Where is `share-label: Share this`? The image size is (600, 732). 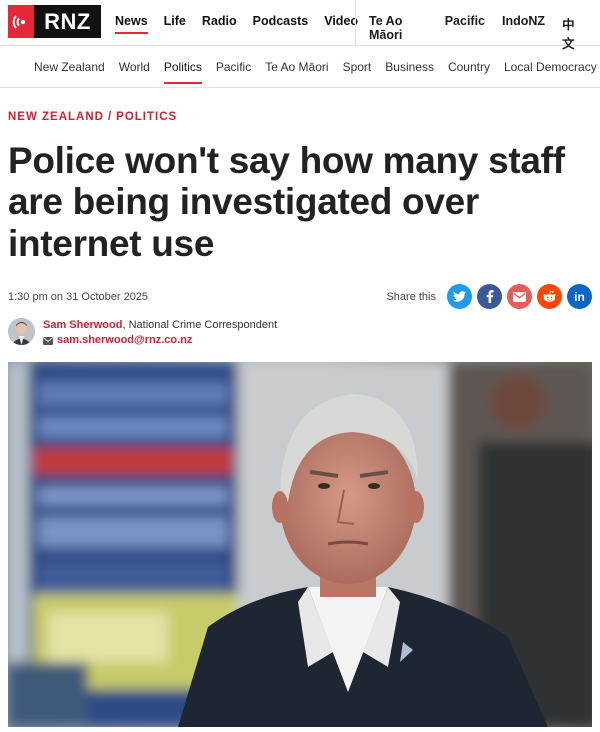 share-label: Share this is located at coordinates (411, 296).